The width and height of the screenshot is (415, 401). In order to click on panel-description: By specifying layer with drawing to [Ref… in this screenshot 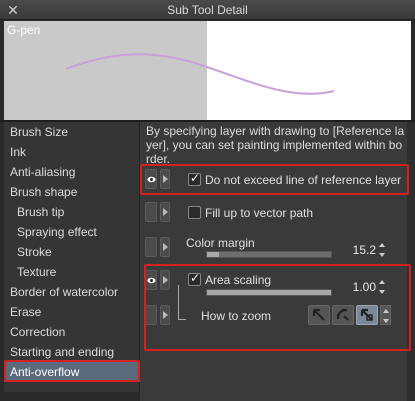, I will do `click(278, 145)`.